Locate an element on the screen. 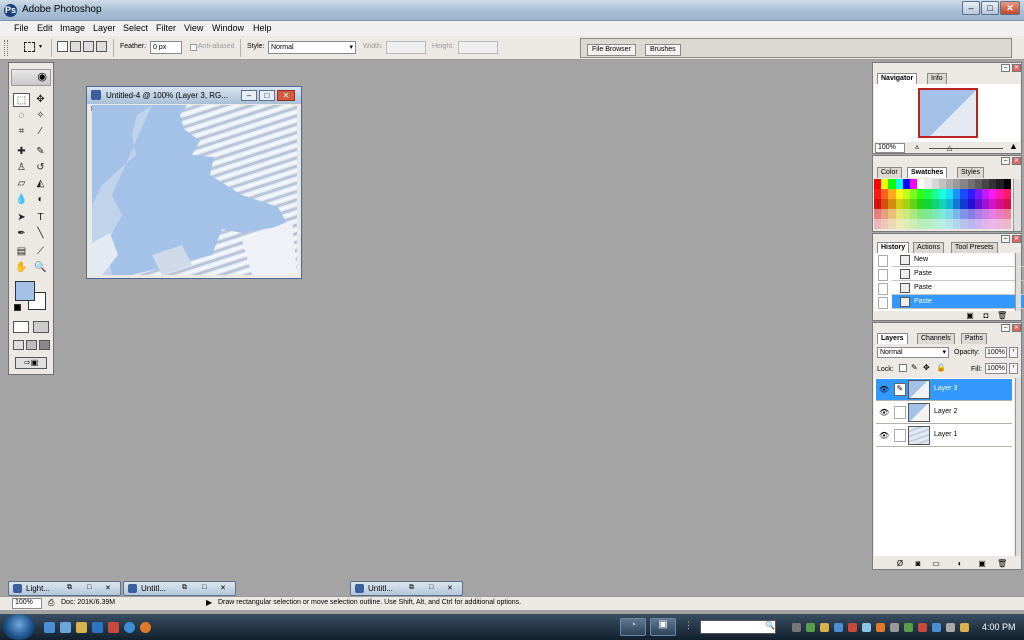 The width and height of the screenshot is (1024, 640). standard-mode-icon is located at coordinates (21, 327).